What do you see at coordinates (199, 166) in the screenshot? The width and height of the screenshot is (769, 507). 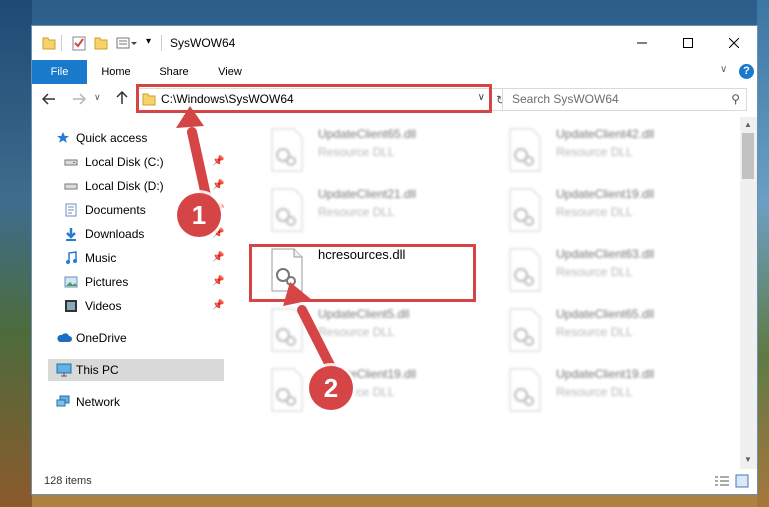 I see `arrow-to-address-bar` at bounding box center [199, 166].